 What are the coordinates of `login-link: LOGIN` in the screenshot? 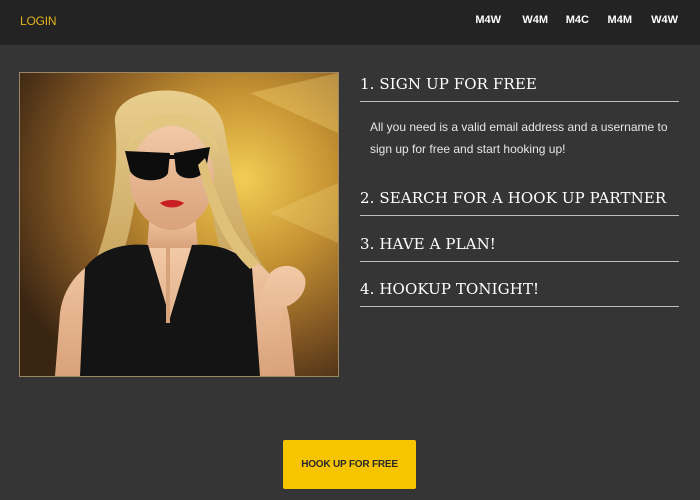 It's located at (38, 21).